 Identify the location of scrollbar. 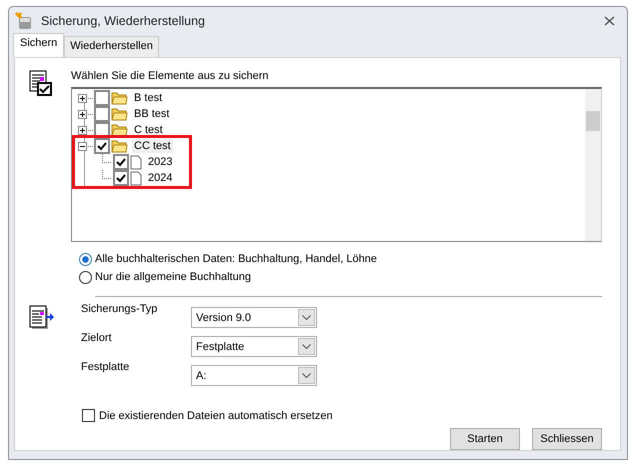
(593, 165).